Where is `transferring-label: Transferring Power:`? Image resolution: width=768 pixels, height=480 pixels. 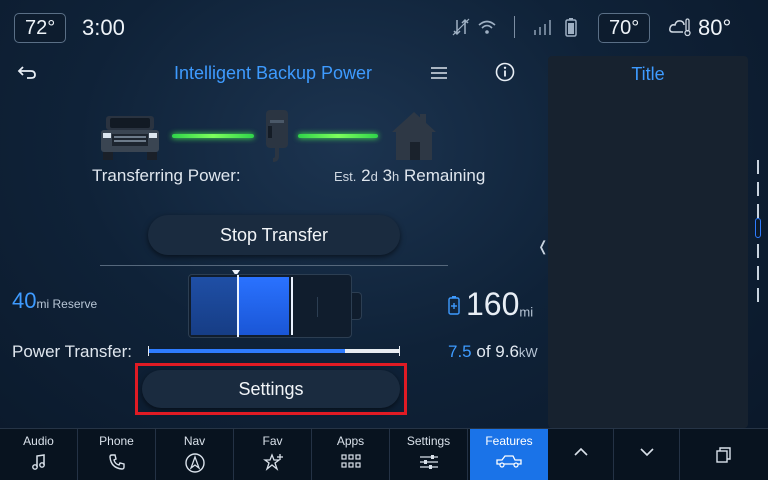 transferring-label: Transferring Power: is located at coordinates (166, 175).